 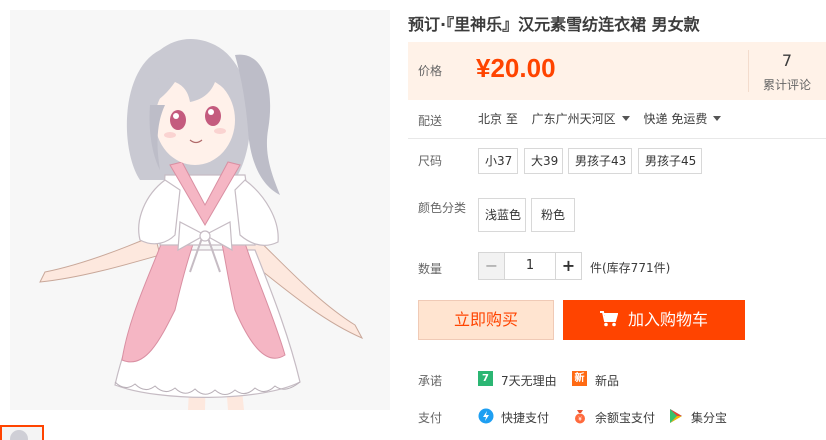 What do you see at coordinates (442, 208) in the screenshot?
I see `color-label: 颜色分类` at bounding box center [442, 208].